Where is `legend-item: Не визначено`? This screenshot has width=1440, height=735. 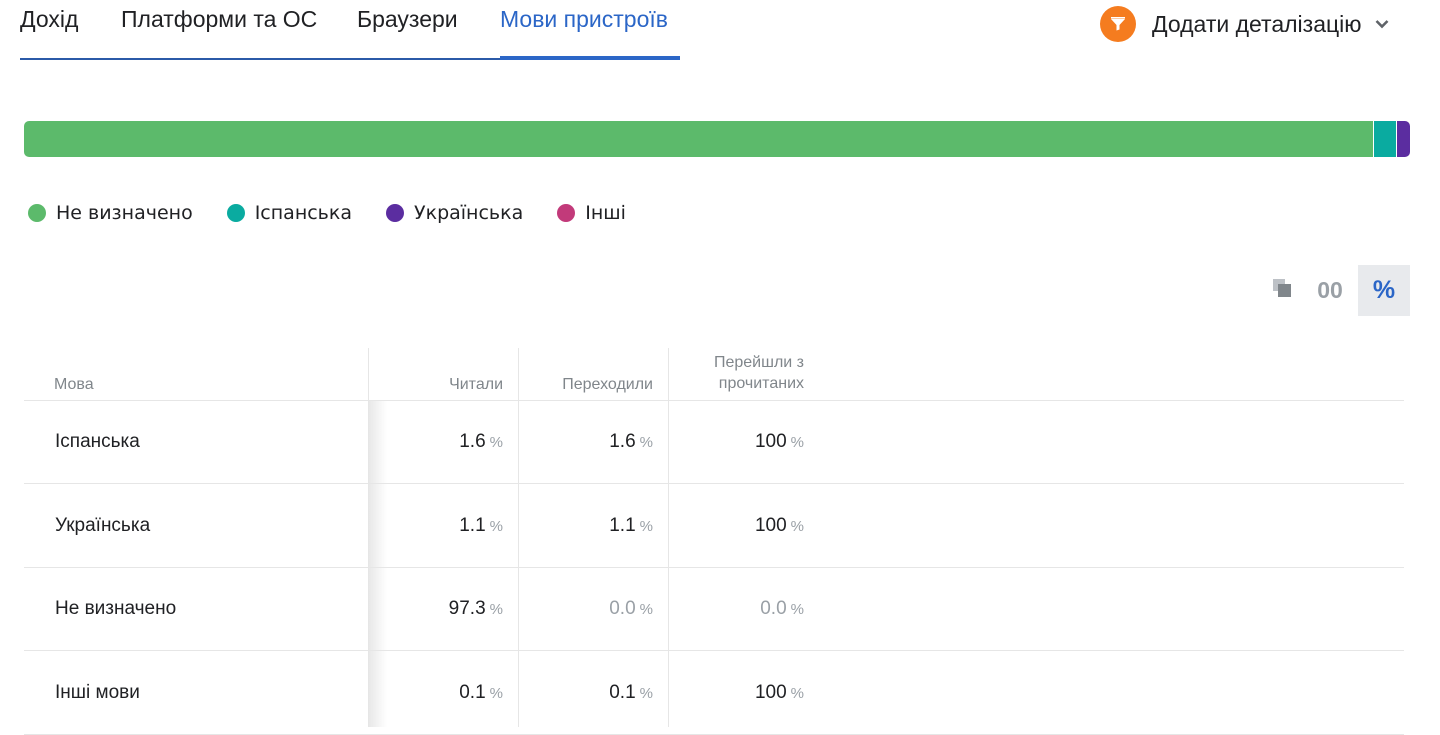 legend-item: Не визначено is located at coordinates (110, 213).